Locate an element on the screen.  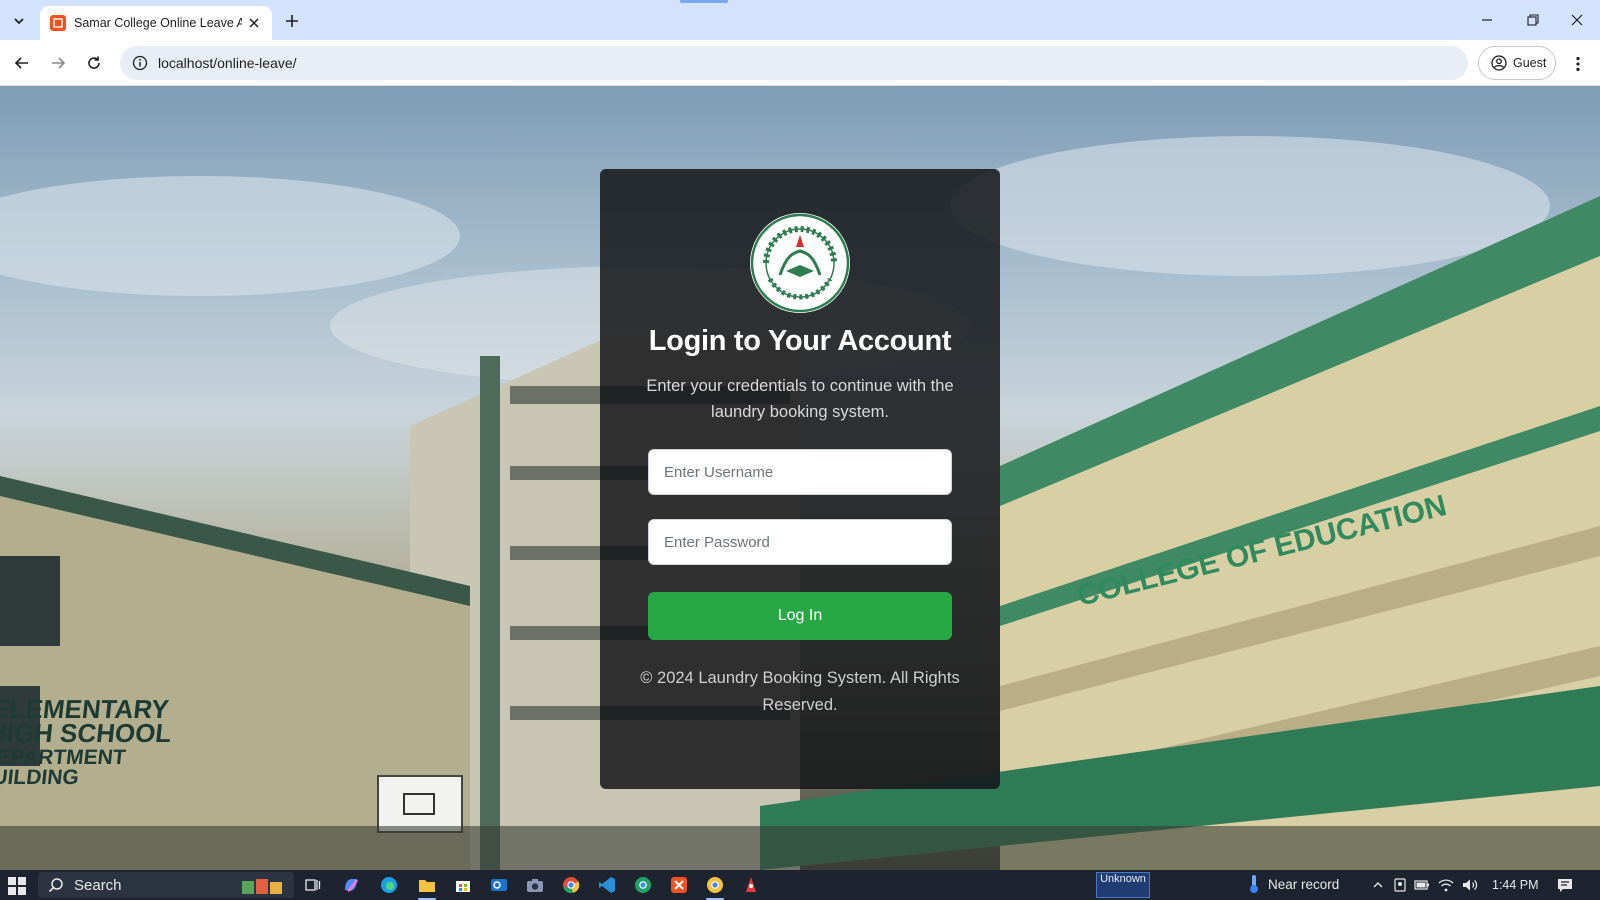
reload-button is located at coordinates (94, 63).